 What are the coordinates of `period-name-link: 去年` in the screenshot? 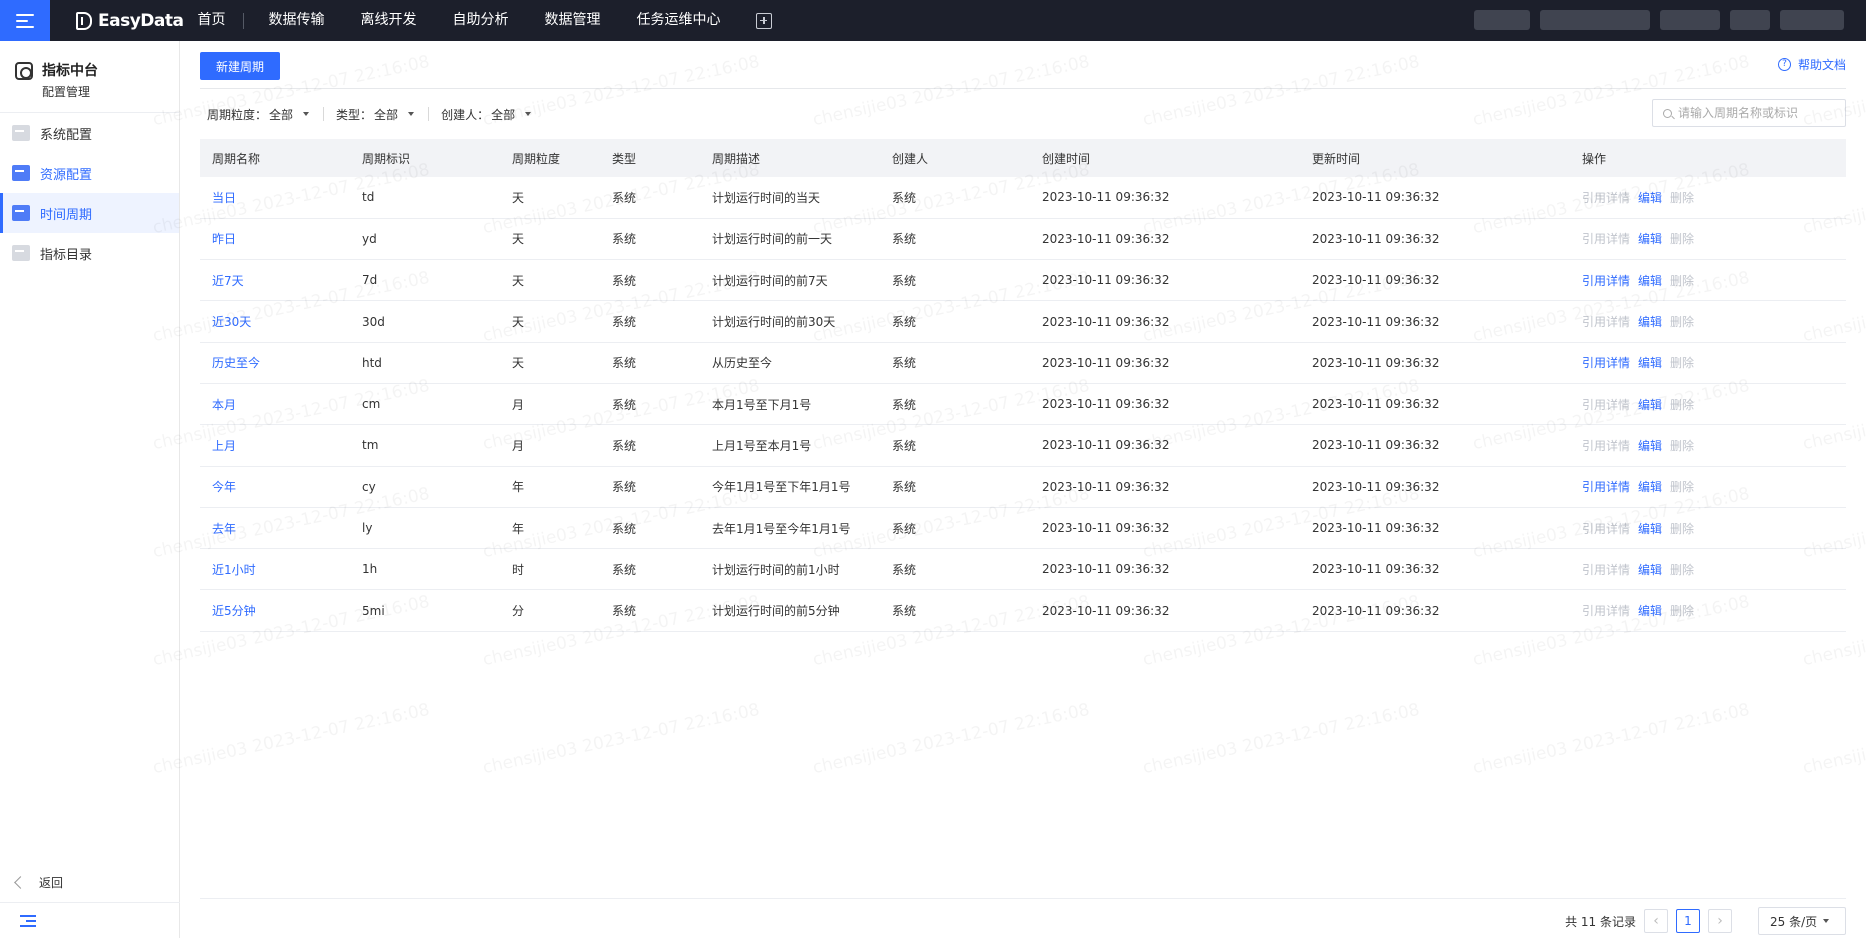 It's located at (224, 529).